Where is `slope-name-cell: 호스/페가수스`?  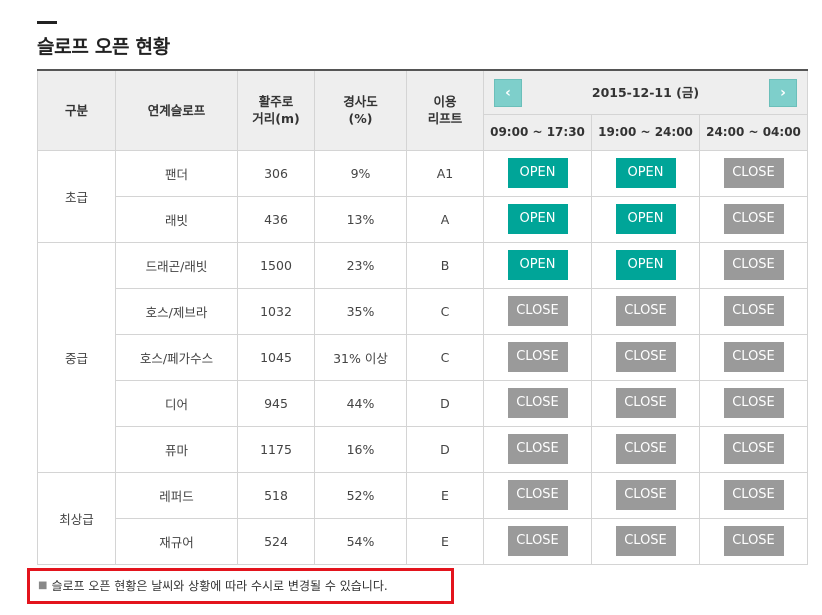
slope-name-cell: 호스/페가수스 is located at coordinates (176, 357).